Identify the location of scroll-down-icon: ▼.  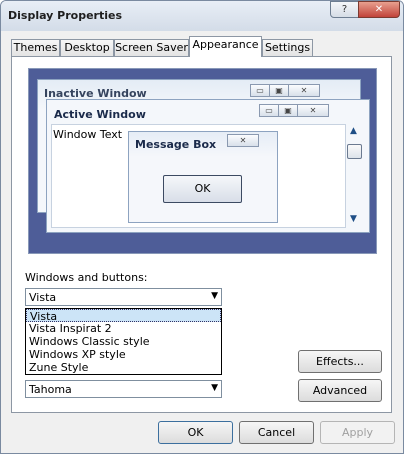
(353, 219).